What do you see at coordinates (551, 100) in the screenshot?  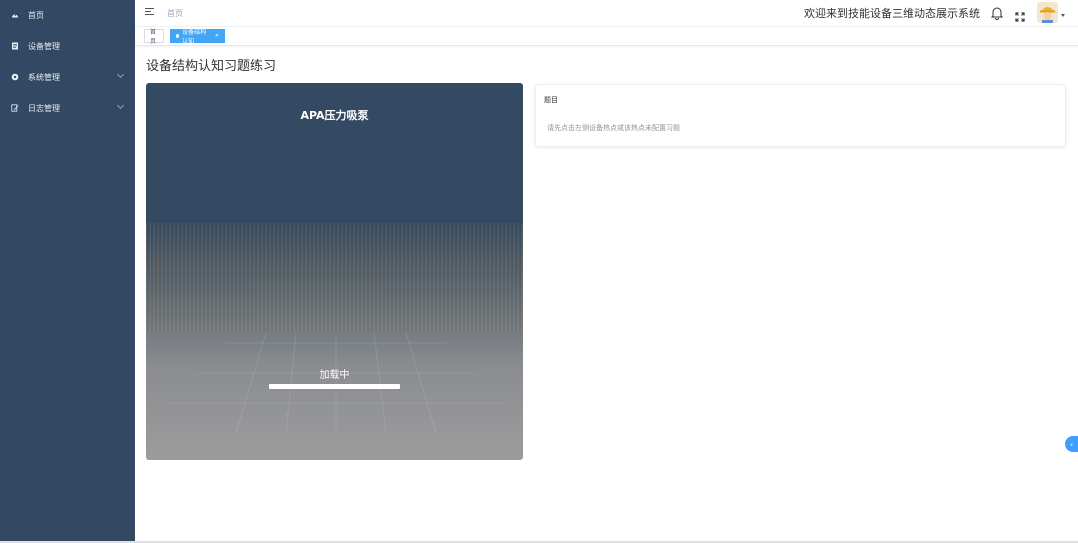 I see `question-heading: 题目` at bounding box center [551, 100].